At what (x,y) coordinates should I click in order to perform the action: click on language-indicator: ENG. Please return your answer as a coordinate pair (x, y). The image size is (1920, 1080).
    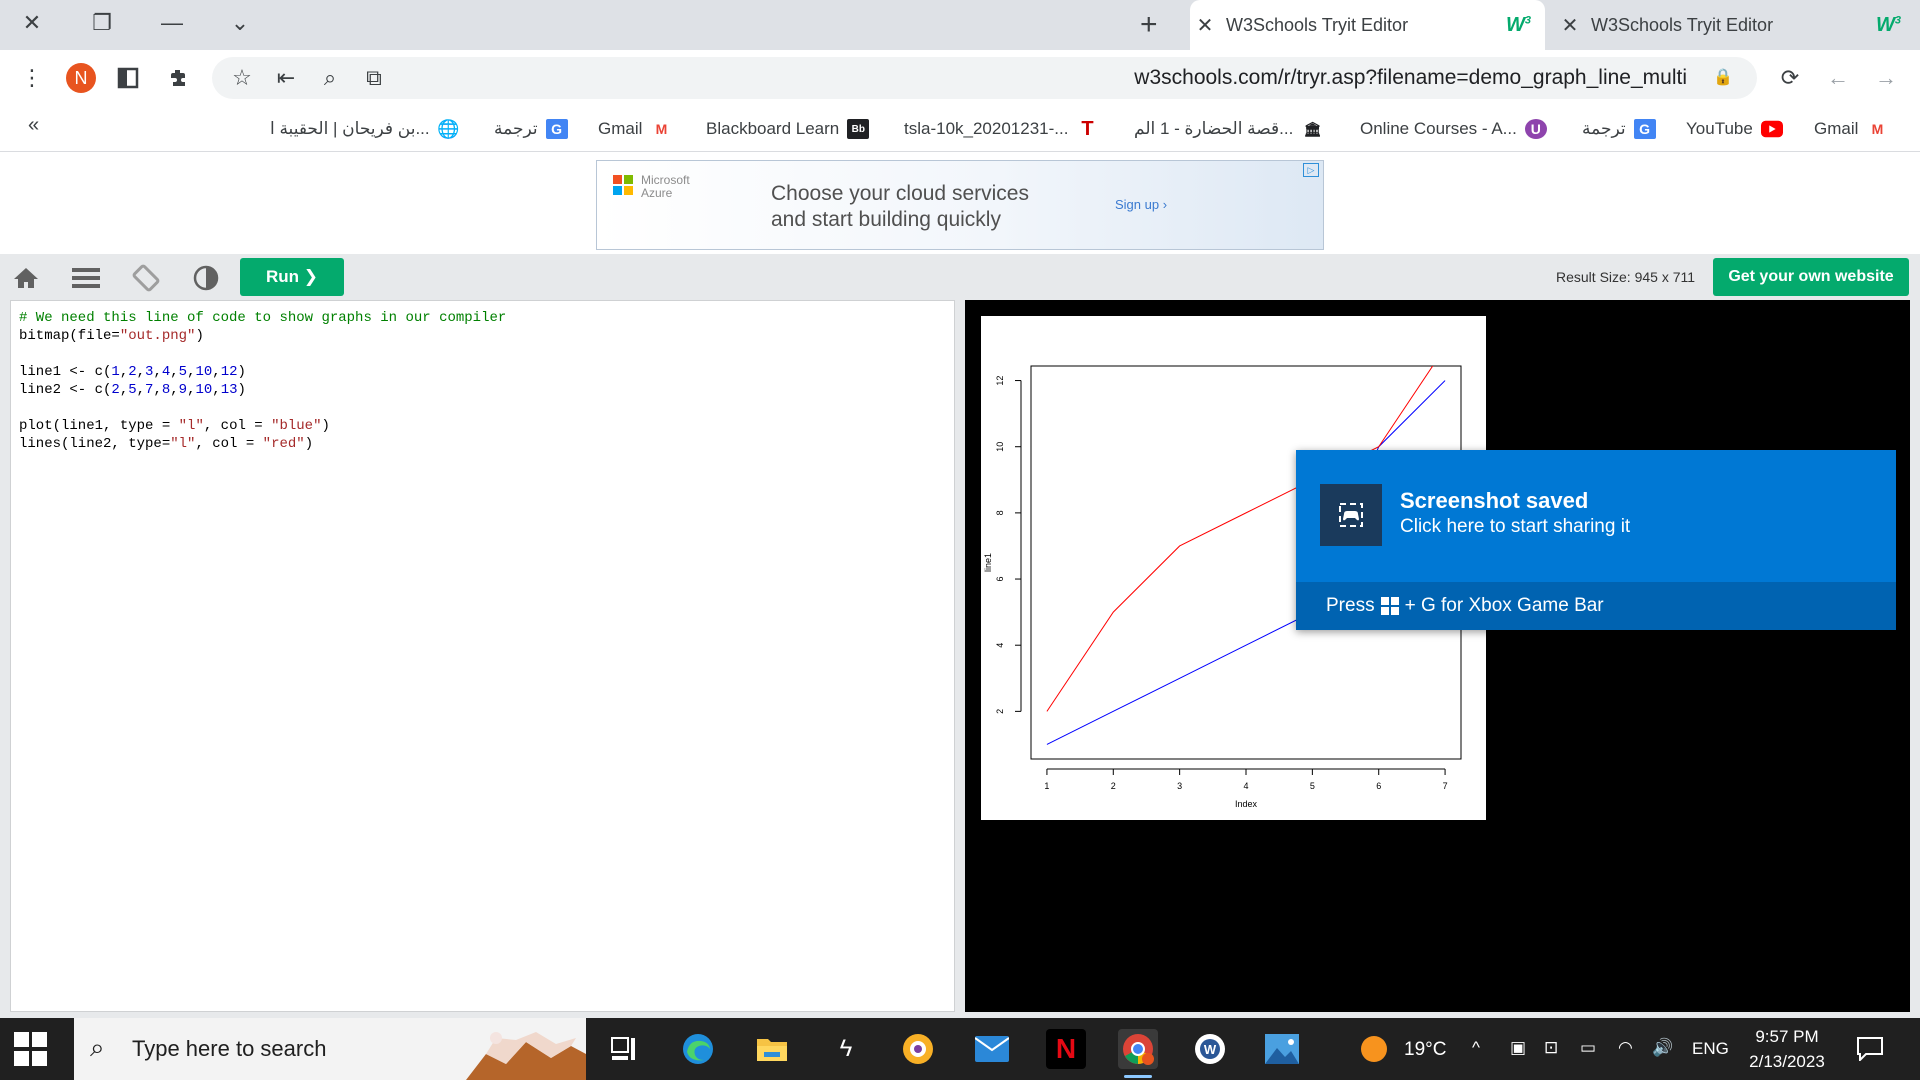
    Looking at the image, I should click on (1710, 1049).